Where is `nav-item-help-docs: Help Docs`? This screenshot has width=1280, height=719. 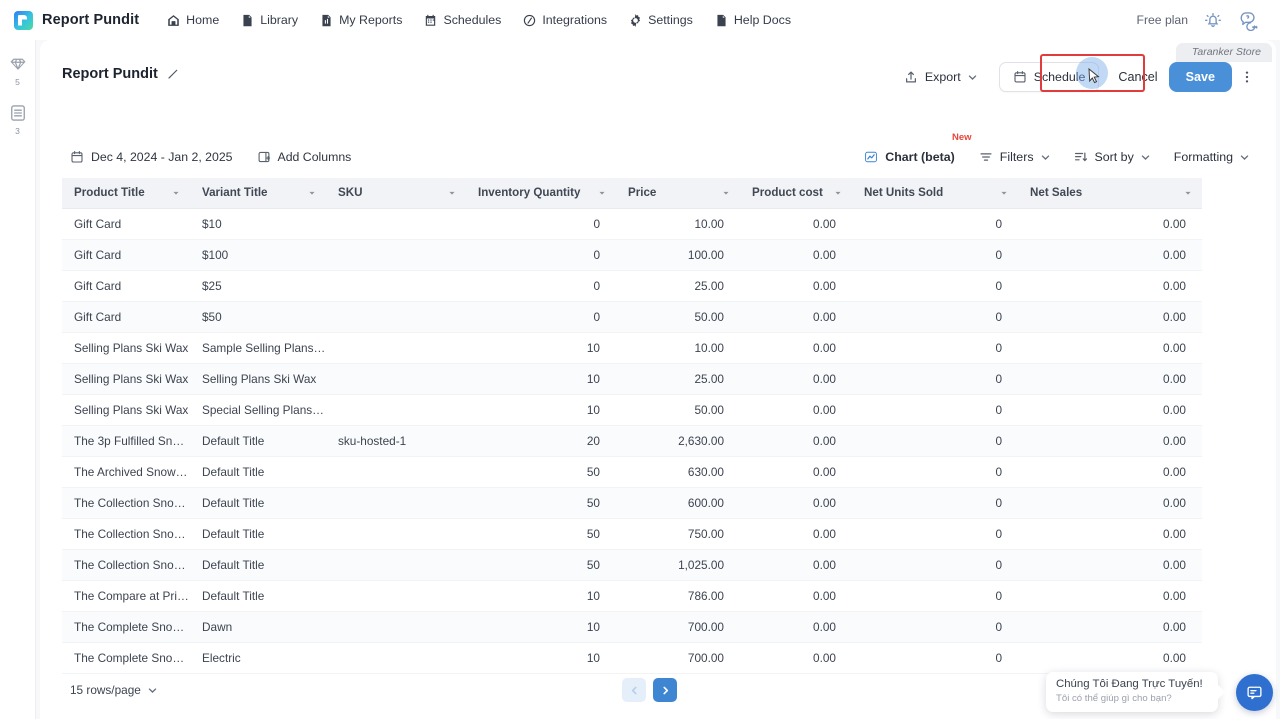
nav-item-help-docs: Help Docs is located at coordinates (753, 20).